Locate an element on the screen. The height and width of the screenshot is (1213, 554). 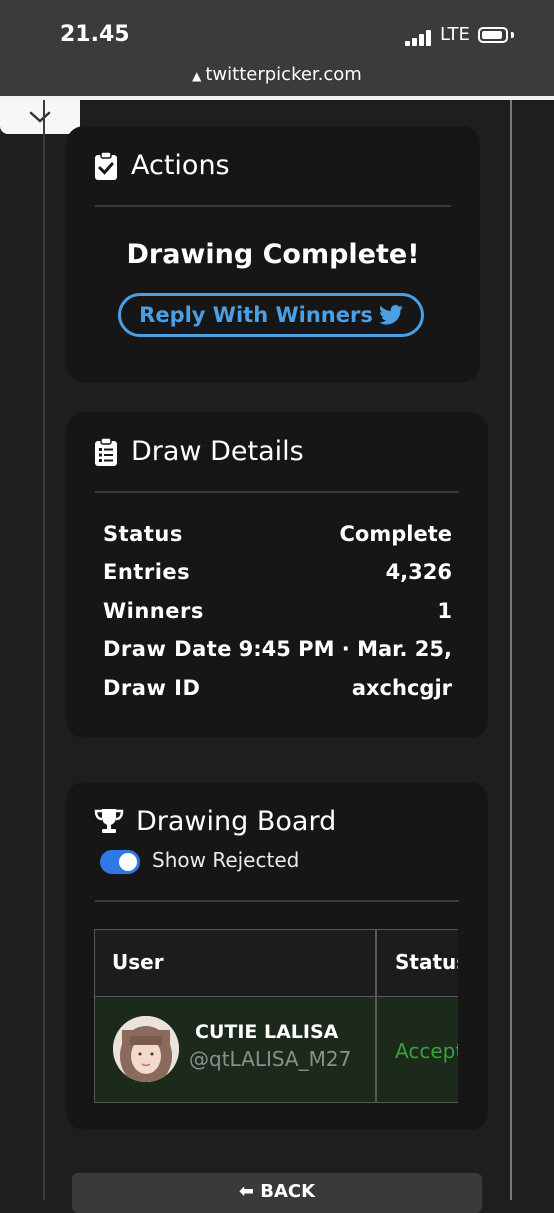
avatar-portrait is located at coordinates (146, 1049).